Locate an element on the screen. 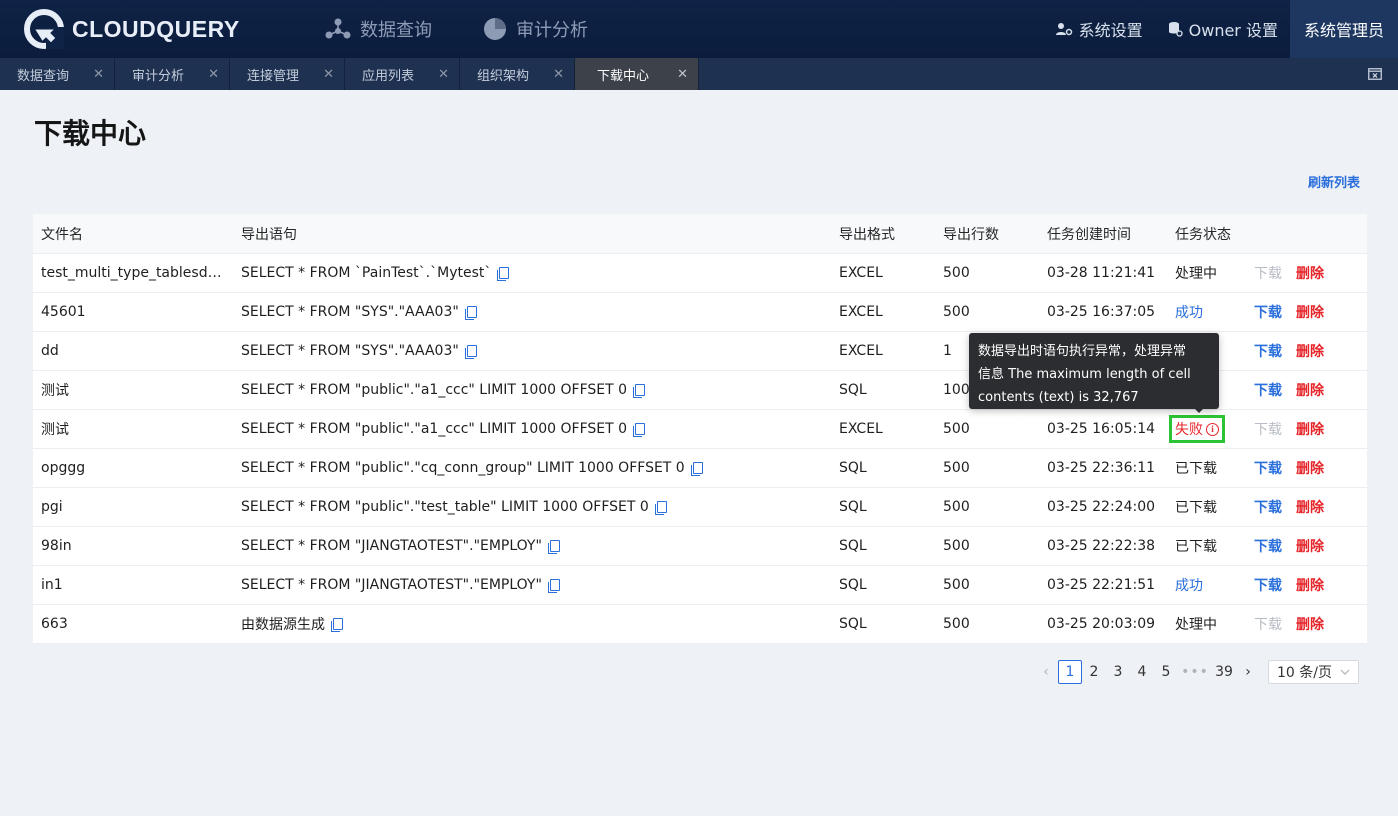  tooltip-line: 信息 The maximum length of cell is located at coordinates (1084, 374).